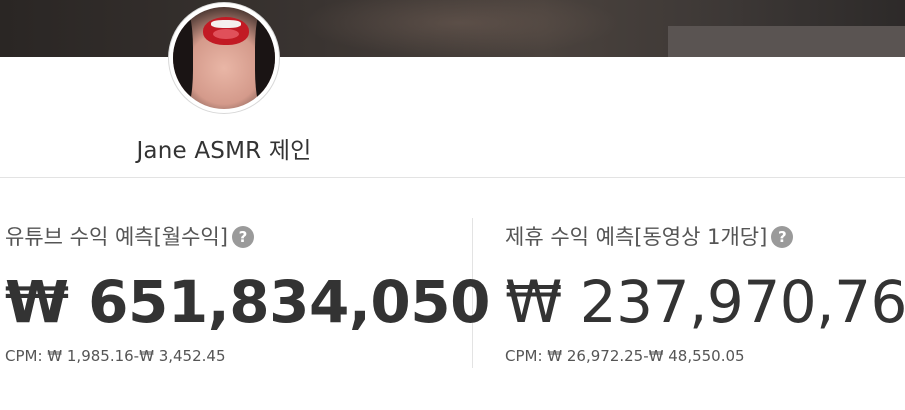 The image size is (905, 410). Describe the element at coordinates (115, 356) in the screenshot. I see `youtube-cpm: CPM: ₩ 1,985.16-₩ 3,452.45` at that location.